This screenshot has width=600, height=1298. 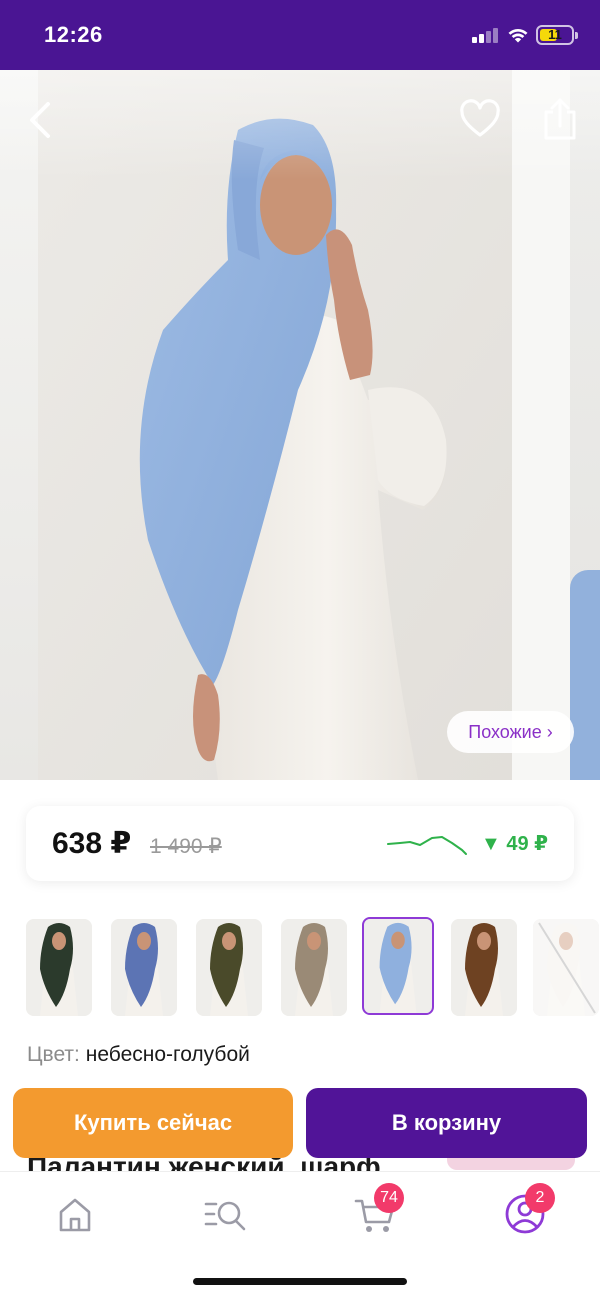 What do you see at coordinates (53, 1054) in the screenshot?
I see `color-label: Цвет:` at bounding box center [53, 1054].